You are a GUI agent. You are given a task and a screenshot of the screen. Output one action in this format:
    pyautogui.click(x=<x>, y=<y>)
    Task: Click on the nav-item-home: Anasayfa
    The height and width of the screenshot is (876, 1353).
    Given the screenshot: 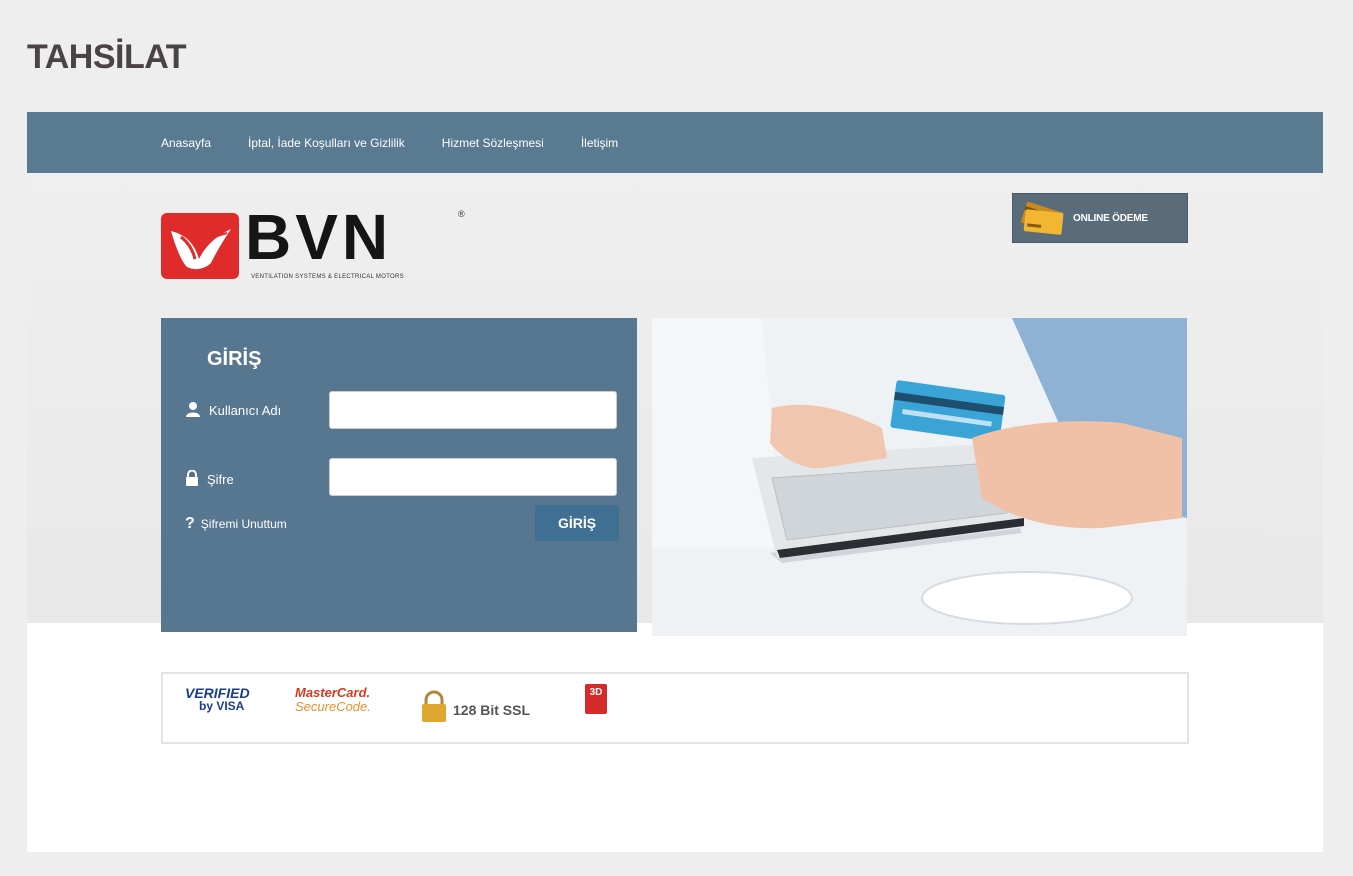 What is the action you would take?
    pyautogui.click(x=186, y=143)
    